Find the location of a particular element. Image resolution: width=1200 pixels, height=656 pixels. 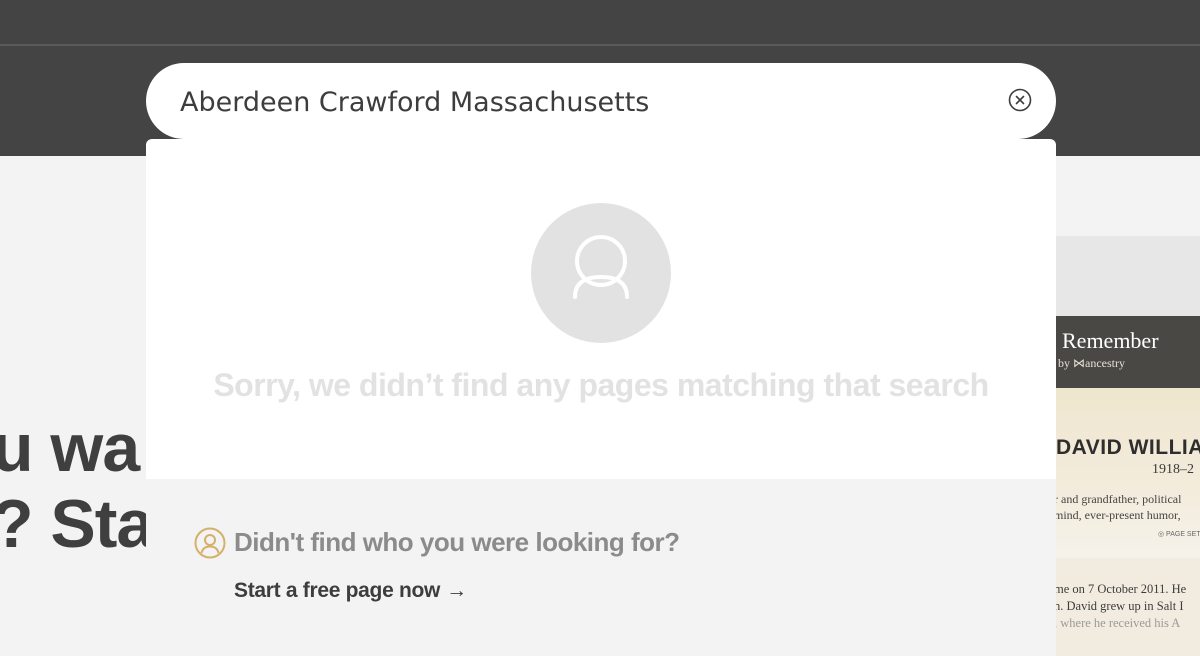

card-story-line: n. David grew up in Salt I is located at coordinates (1119, 606).